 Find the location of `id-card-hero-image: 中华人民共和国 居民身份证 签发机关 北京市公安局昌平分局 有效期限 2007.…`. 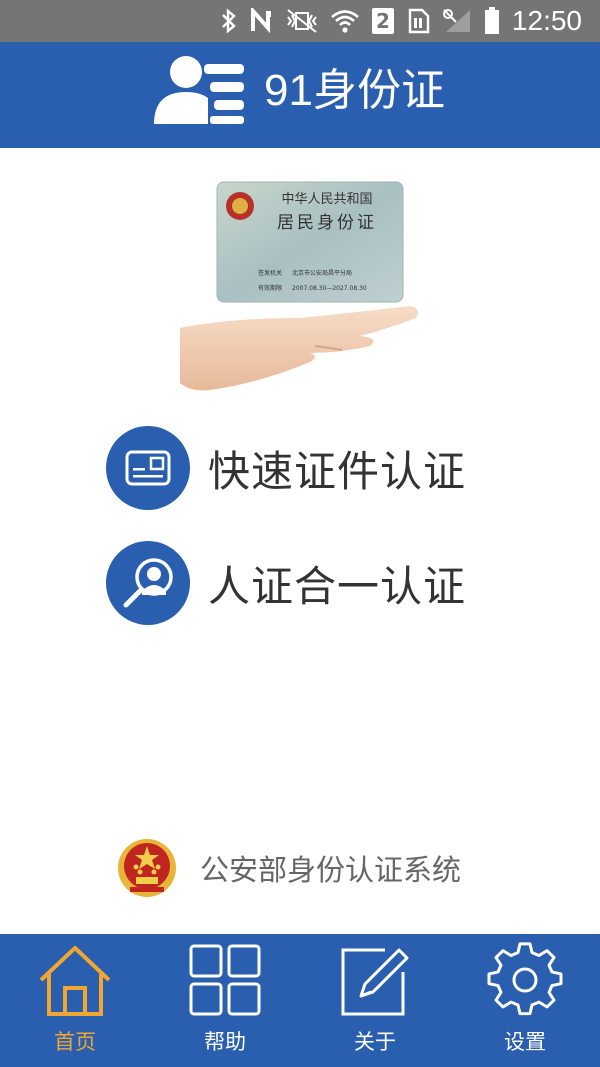

id-card-hero-image: 中华人民共和国 居民身份证 签发机关 北京市公安局昌平分局 有效期限 2007.… is located at coordinates (299, 286).